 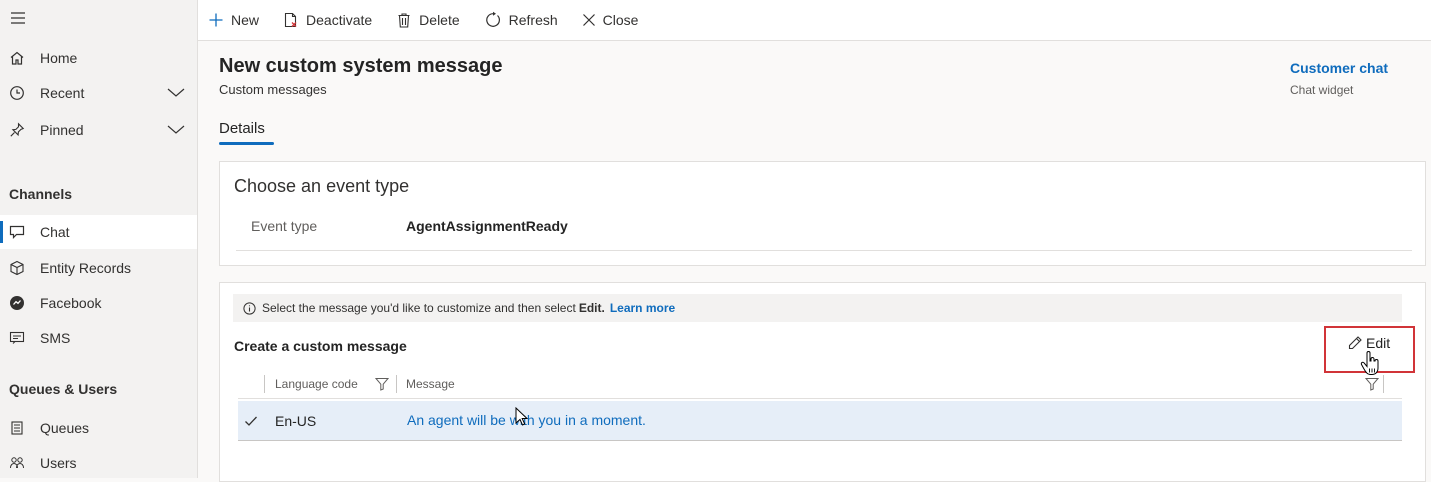 I want to click on clock-icon, so click(x=17, y=93).